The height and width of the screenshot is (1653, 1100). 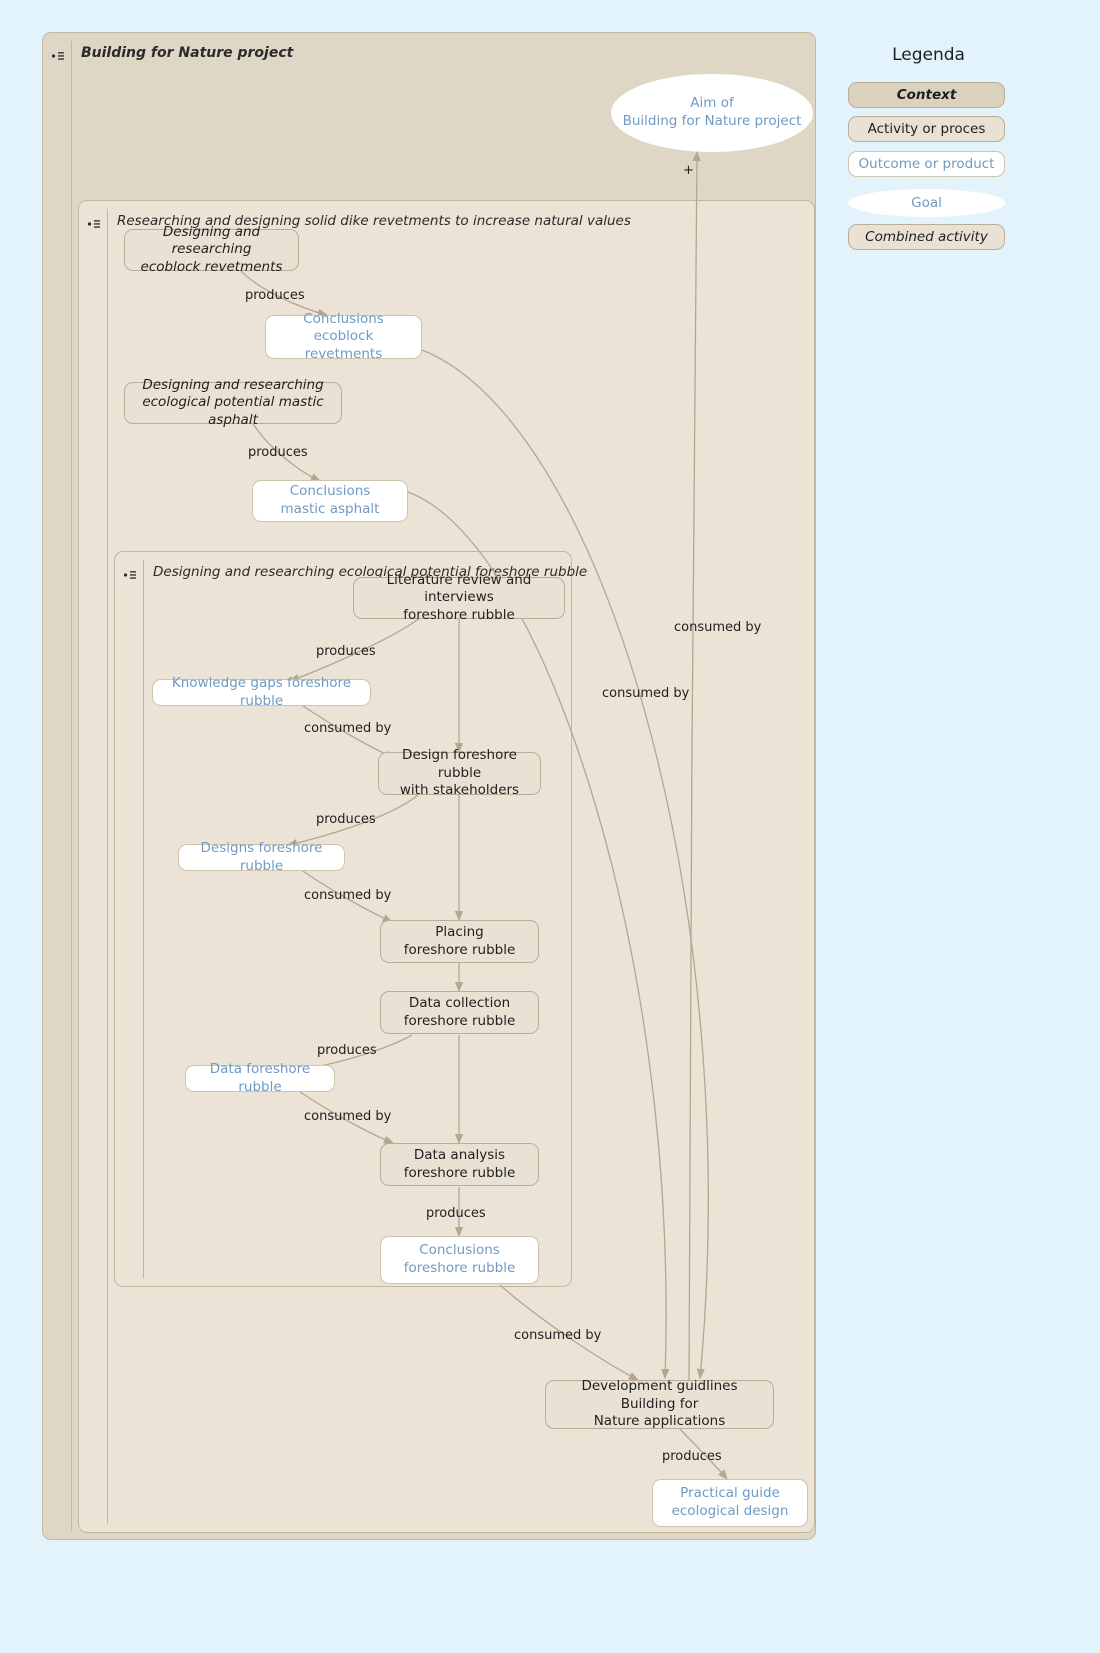 I want to click on node-text-line1: Designs foreshore rubble, so click(x=261, y=856).